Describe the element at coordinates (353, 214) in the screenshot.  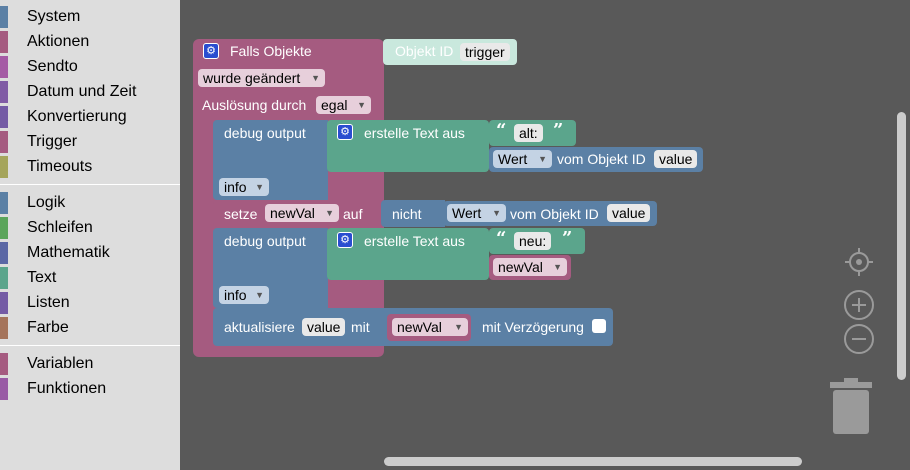
I see `auf-label: auf` at that location.